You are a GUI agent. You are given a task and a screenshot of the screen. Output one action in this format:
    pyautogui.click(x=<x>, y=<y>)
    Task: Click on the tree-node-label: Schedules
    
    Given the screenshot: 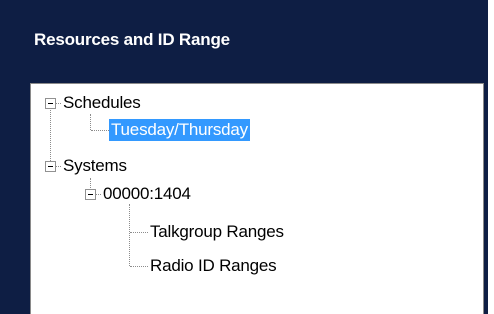 What is the action you would take?
    pyautogui.click(x=102, y=102)
    